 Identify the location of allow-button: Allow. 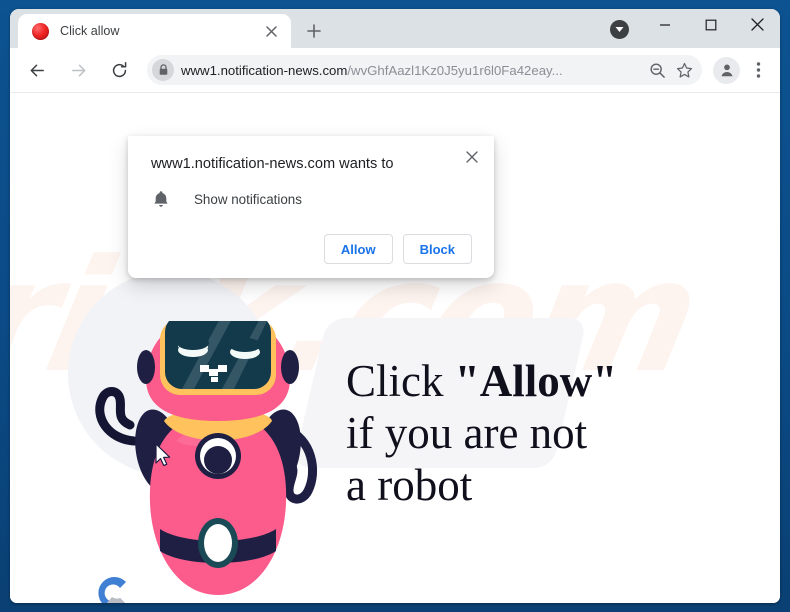
(358, 249).